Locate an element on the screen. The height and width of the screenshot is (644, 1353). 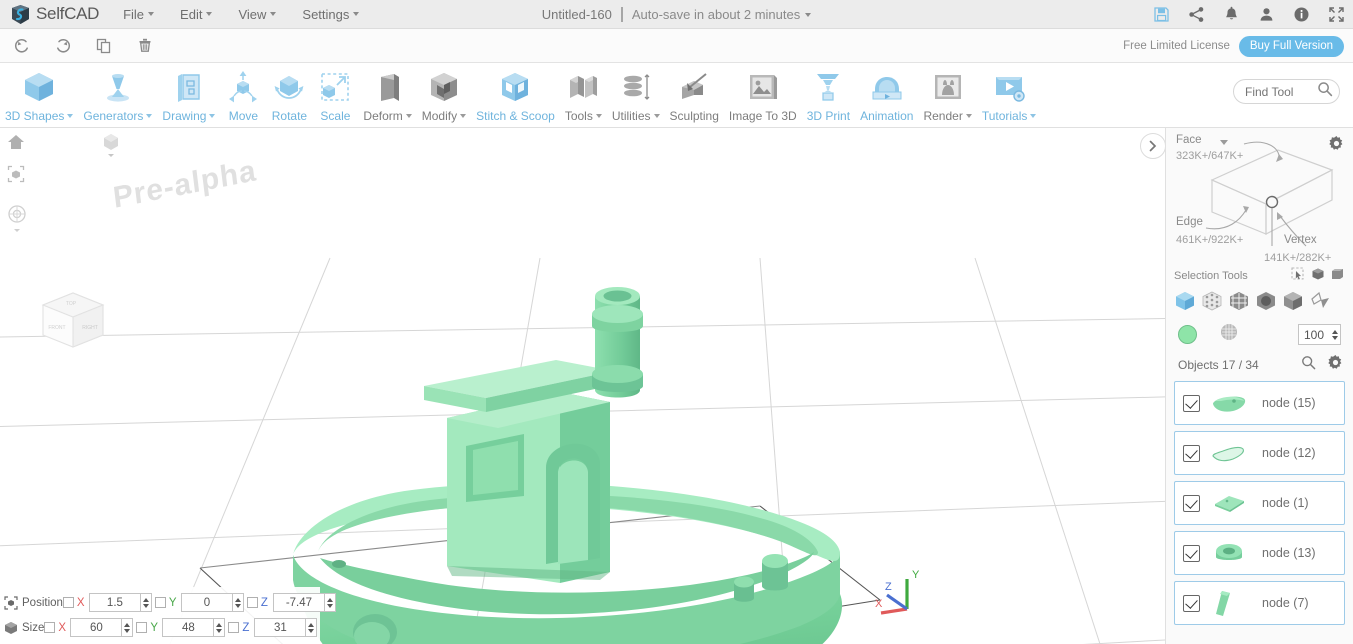
position-z-checkbox is located at coordinates (252, 602).